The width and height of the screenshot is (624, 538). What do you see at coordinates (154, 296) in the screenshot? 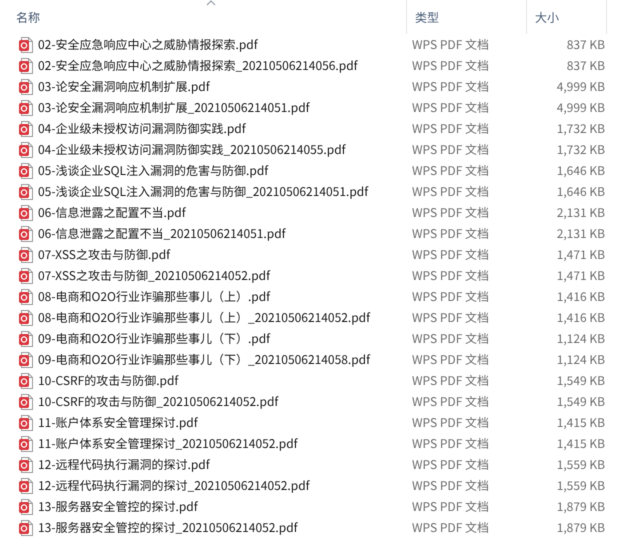
I see `file-name: 08-电商和O2O行业诈骗那些事儿（上）.pdf` at bounding box center [154, 296].